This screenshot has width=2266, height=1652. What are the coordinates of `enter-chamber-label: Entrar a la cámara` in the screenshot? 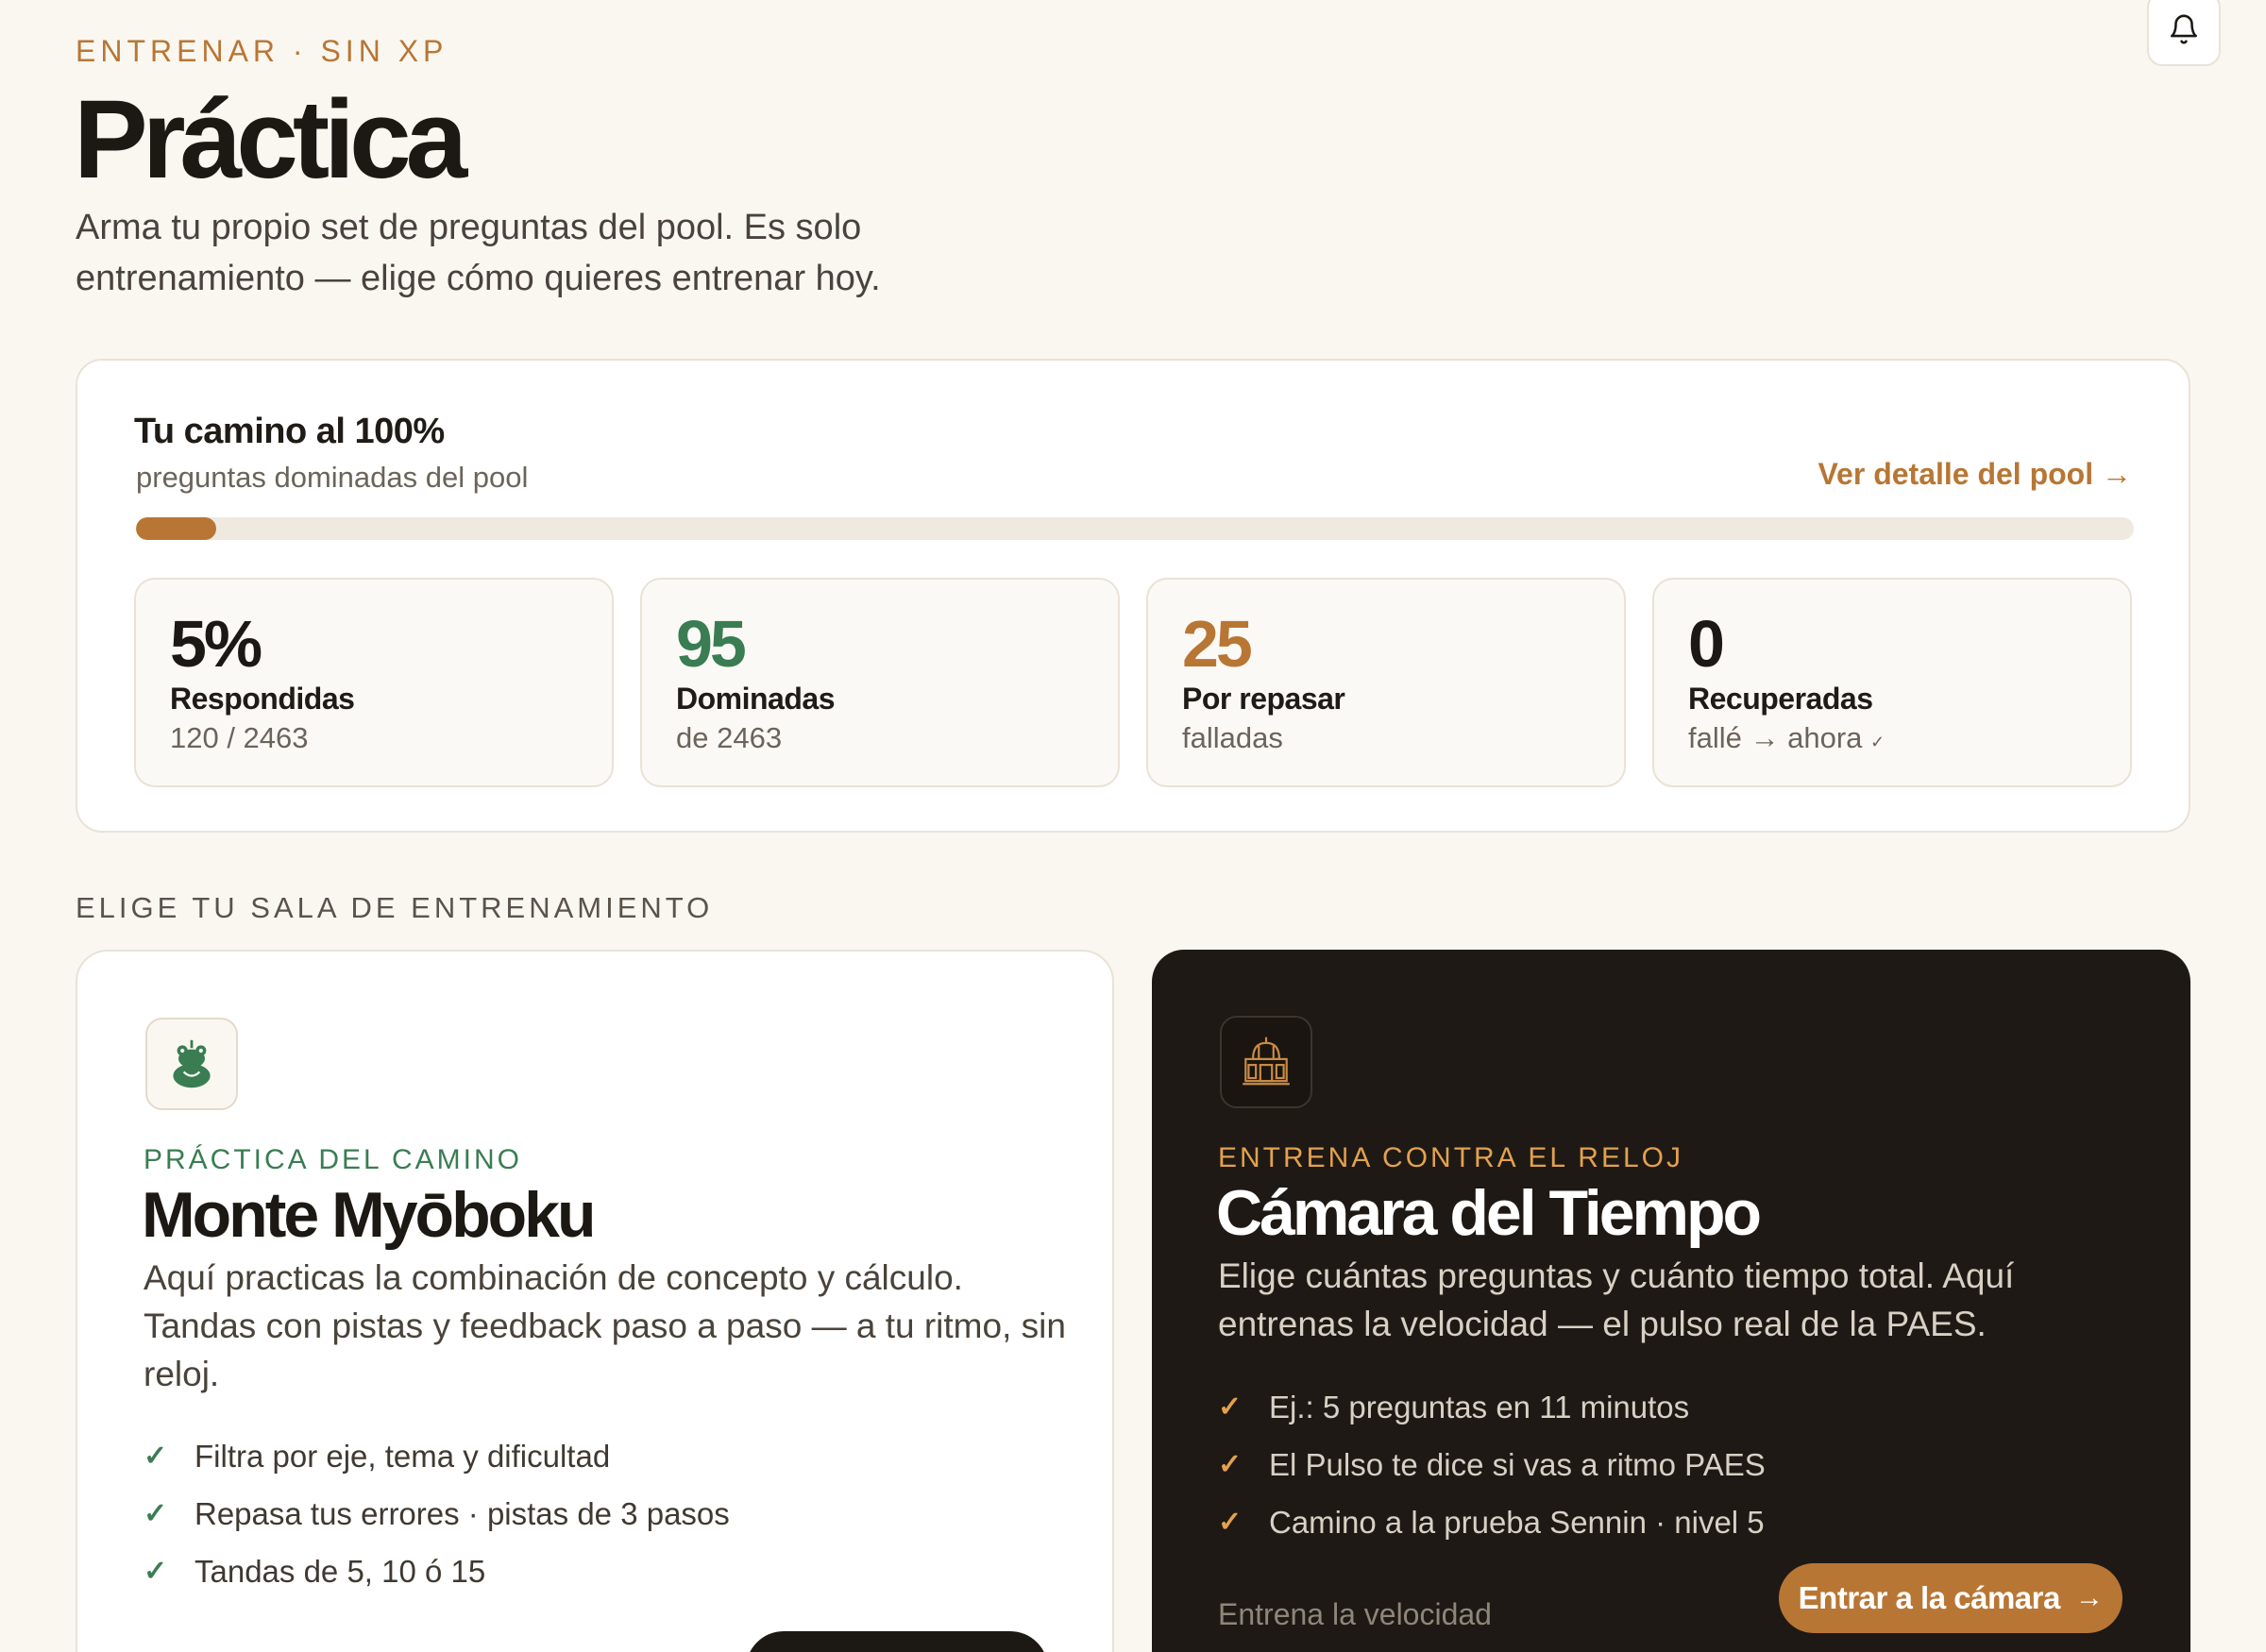 It's located at (1930, 1597).